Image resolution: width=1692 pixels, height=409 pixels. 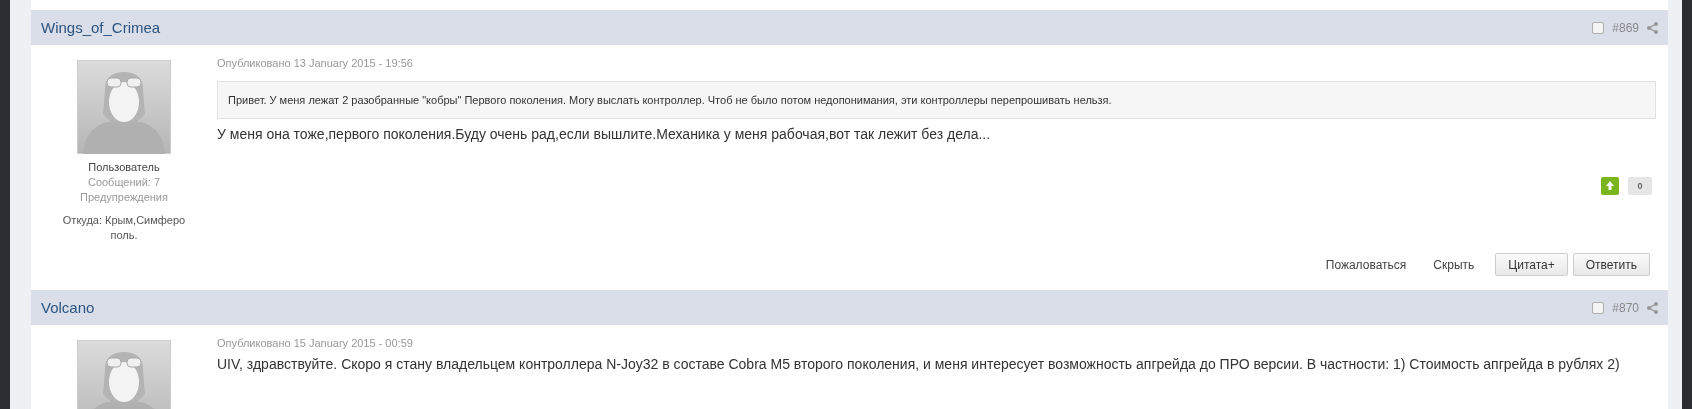 What do you see at coordinates (1610, 186) in the screenshot?
I see `upvote-icon` at bounding box center [1610, 186].